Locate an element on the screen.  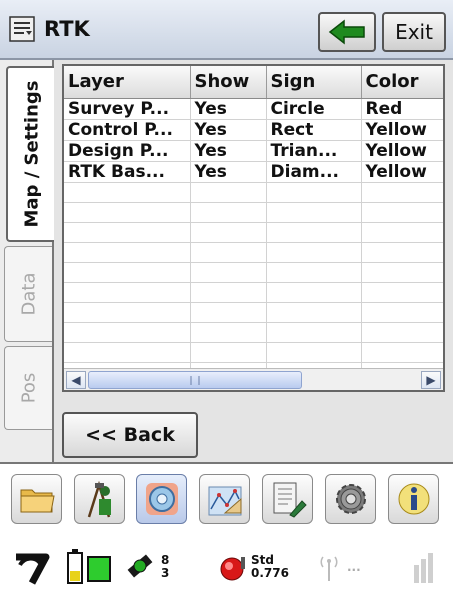
survey-button is located at coordinates (99, 499).